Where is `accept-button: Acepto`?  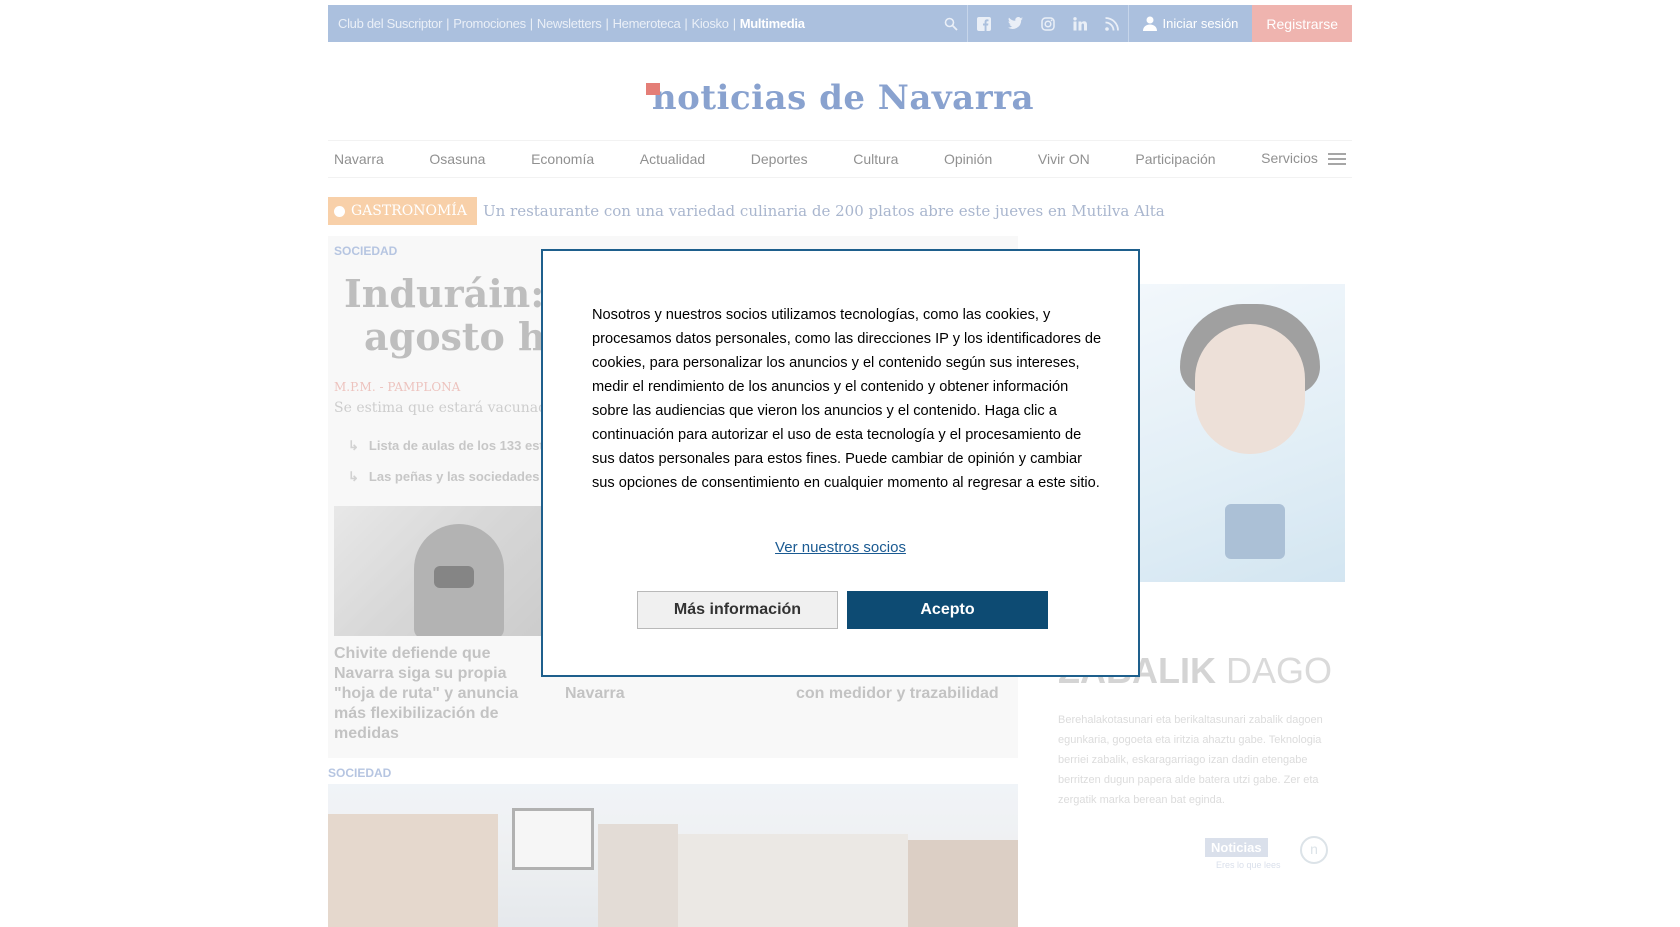
accept-button: Acepto is located at coordinates (947, 610).